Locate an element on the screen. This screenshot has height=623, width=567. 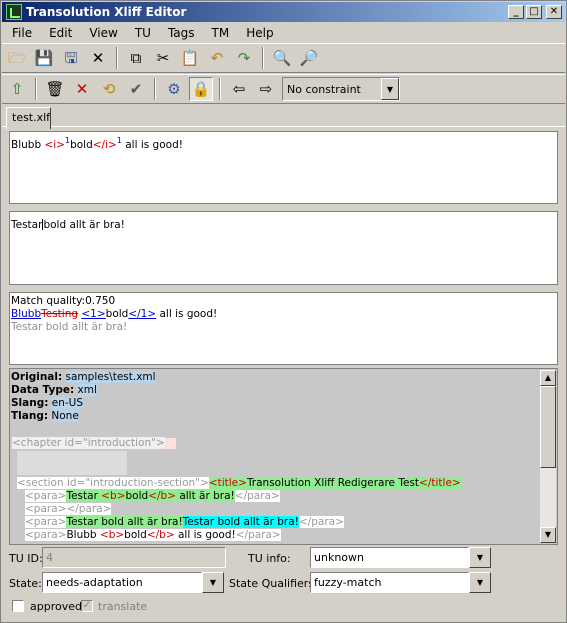
menu-file: File is located at coordinates (20, 33).